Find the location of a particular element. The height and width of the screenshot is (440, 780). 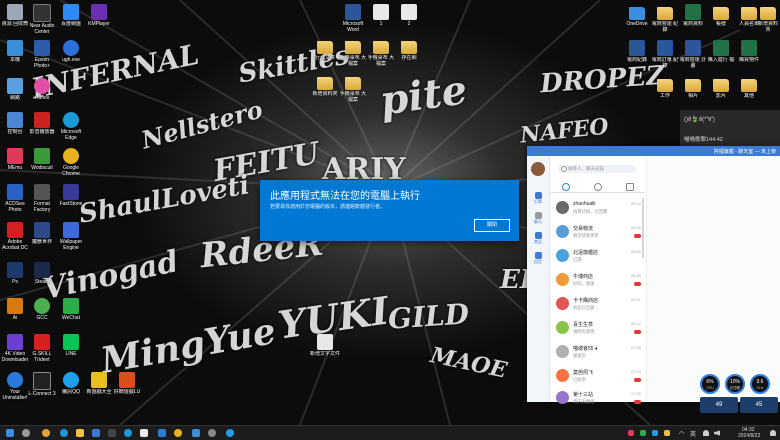

input-language: 英 is located at coordinates (693, 433).